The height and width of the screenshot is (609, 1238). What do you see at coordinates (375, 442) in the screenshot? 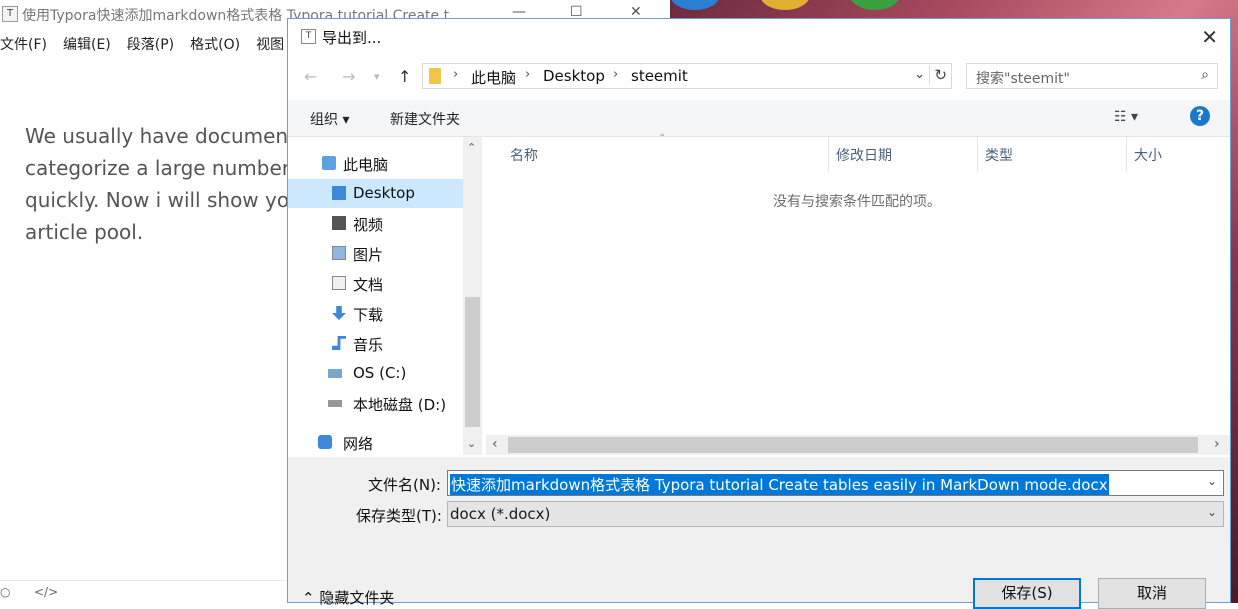
I see `nav-item-network: 网络` at bounding box center [375, 442].